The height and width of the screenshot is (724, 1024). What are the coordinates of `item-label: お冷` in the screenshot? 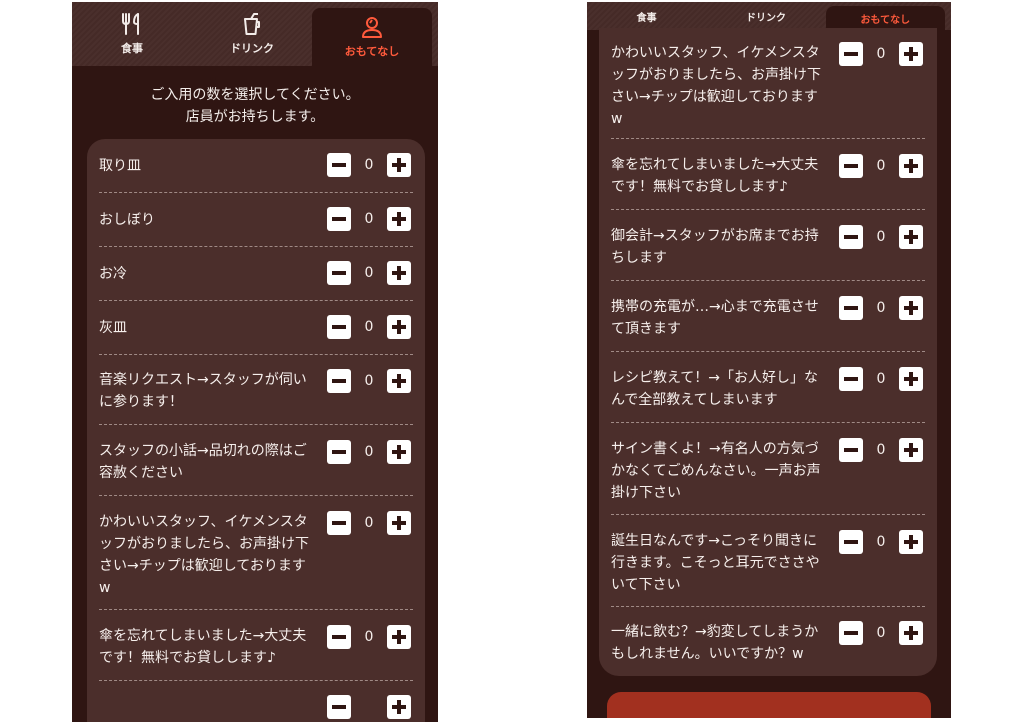 It's located at (113, 274).